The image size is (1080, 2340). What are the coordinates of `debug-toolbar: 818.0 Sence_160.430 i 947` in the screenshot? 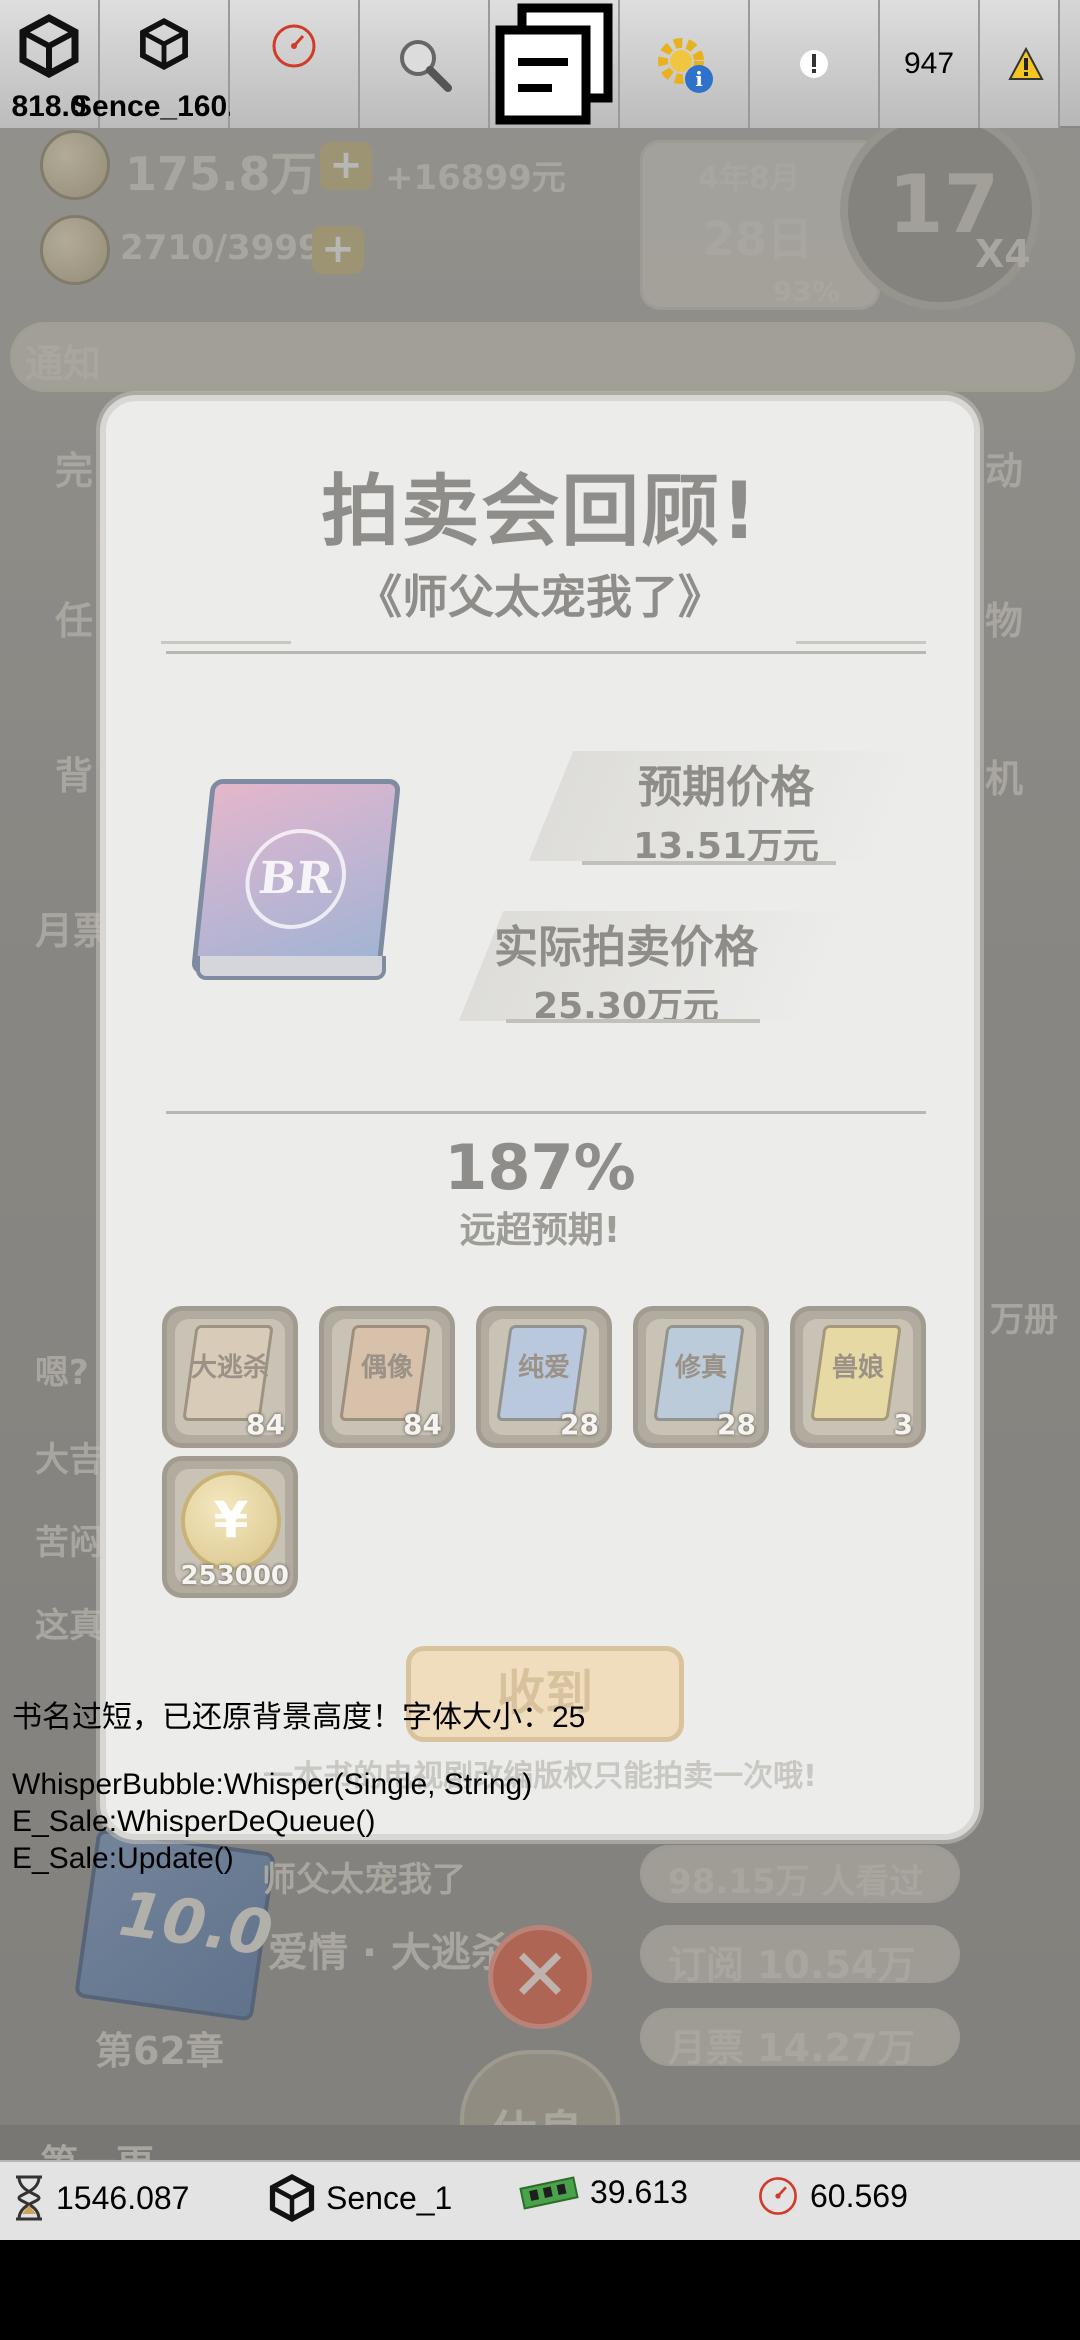 It's located at (540, 64).